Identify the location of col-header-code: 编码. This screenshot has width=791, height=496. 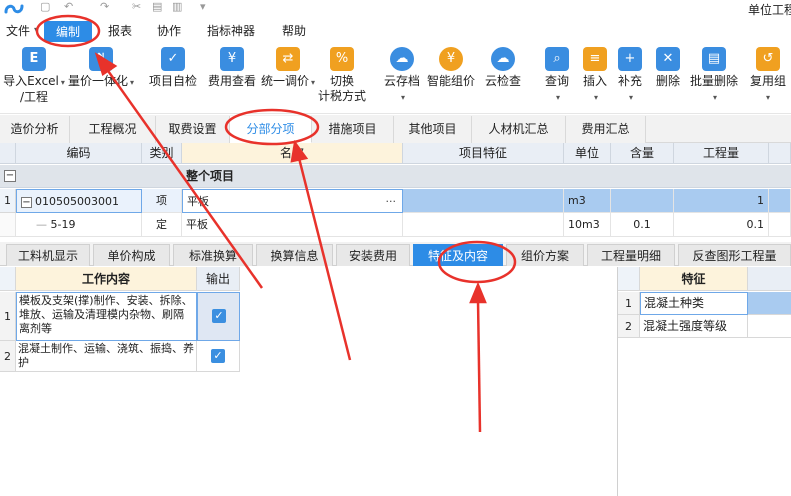
(79, 153).